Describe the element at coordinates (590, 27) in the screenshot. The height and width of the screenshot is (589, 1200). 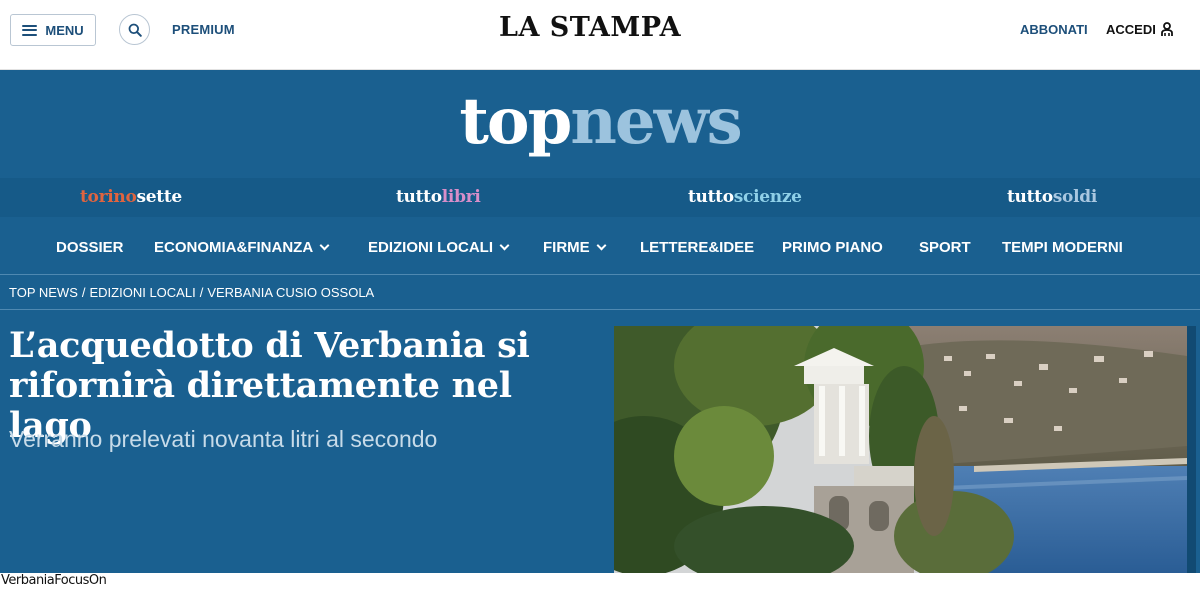
I see `brand-logo: LA STAMPA` at that location.